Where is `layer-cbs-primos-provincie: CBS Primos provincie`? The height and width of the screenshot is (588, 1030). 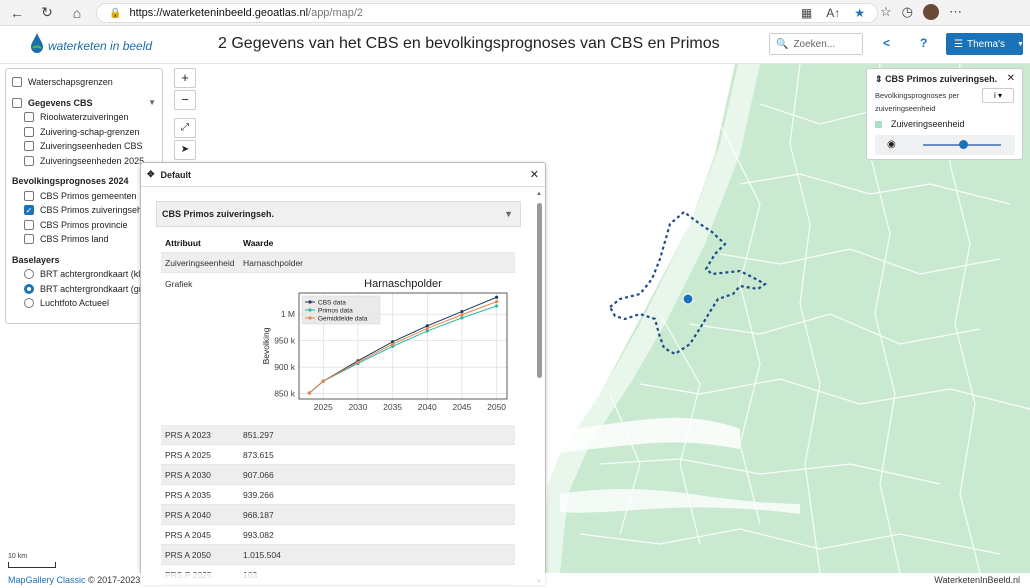
layer-cbs-primos-provincie: CBS Primos provincie is located at coordinates (84, 225).